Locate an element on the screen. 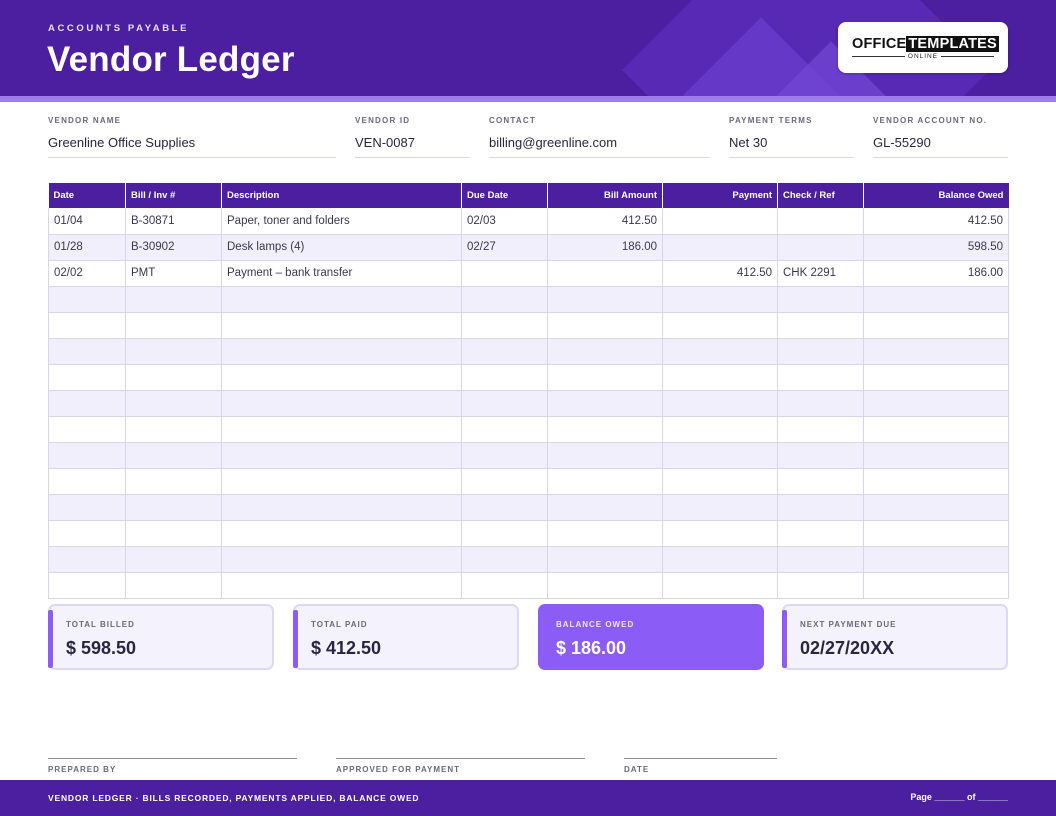 Image resolution: width=1056 pixels, height=816 pixels. account-no-field: VENDOR ACCOUNT NO. GL-55290 is located at coordinates (940, 137).